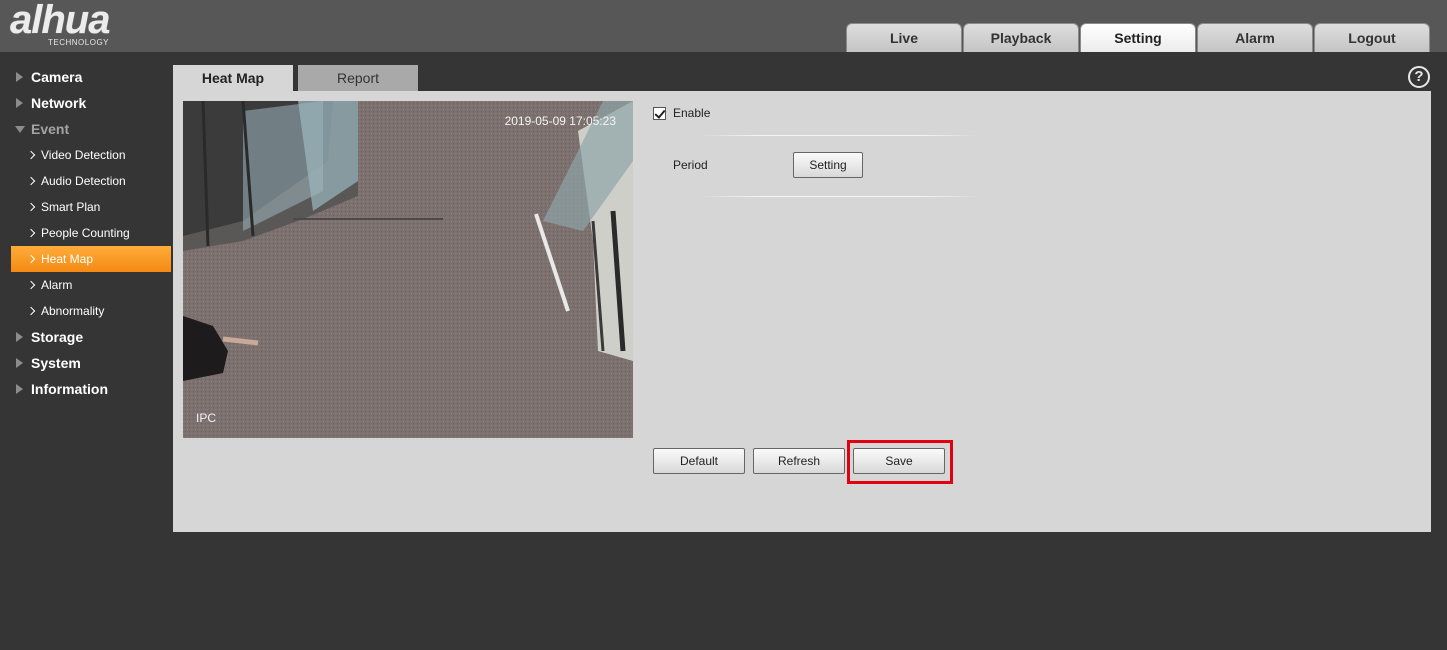 Image resolution: width=1447 pixels, height=650 pixels. Describe the element at coordinates (50, 129) in the screenshot. I see `sidebar-item-label: Event` at that location.